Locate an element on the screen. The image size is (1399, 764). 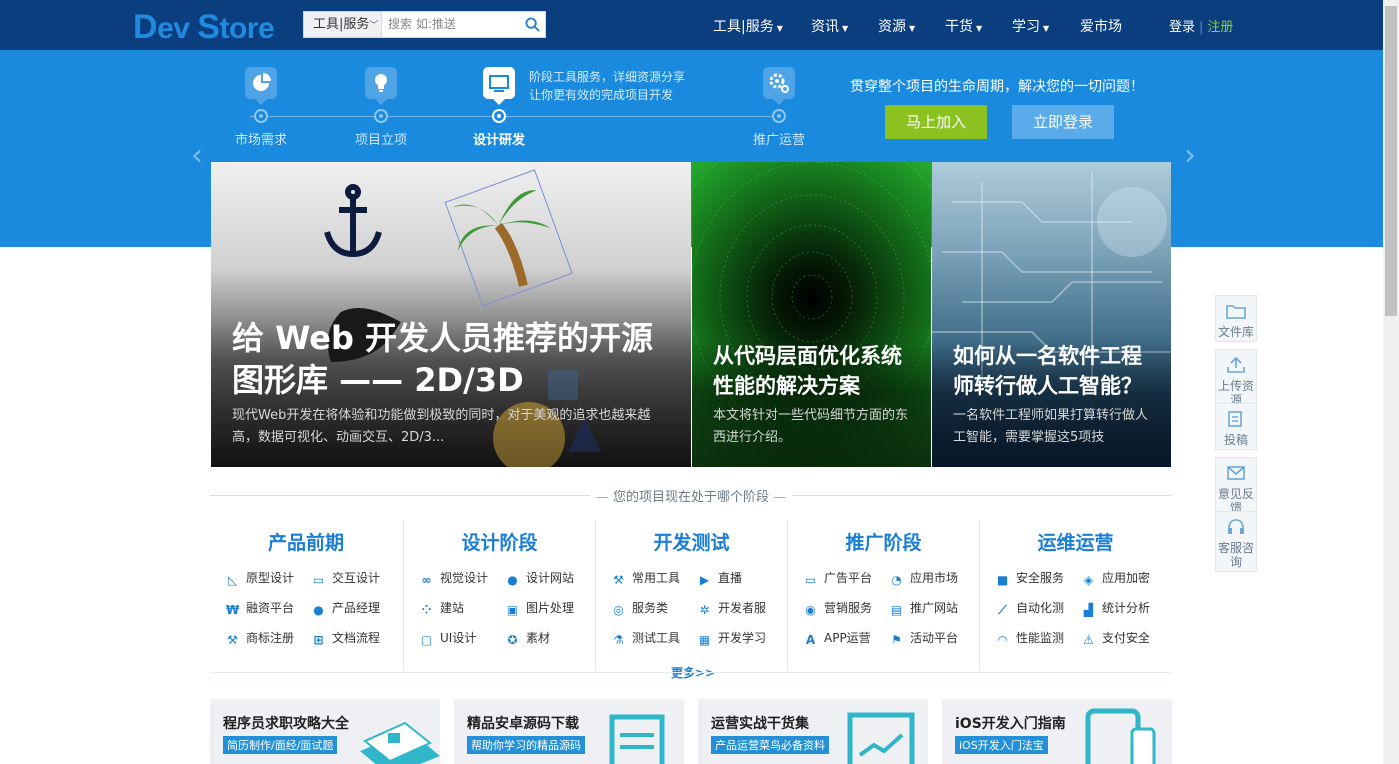
login-now-button: 立即登录 is located at coordinates (1063, 122).